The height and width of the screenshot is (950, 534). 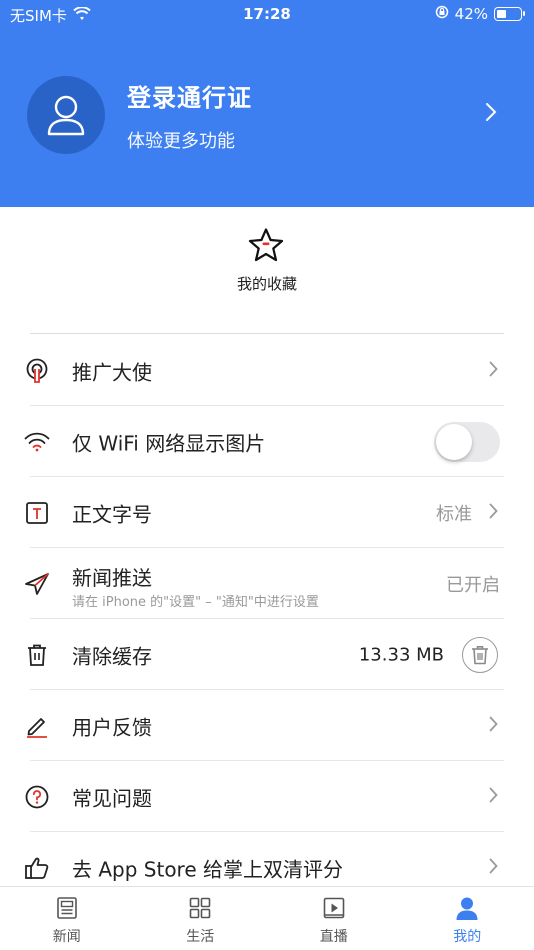 What do you see at coordinates (112, 727) in the screenshot?
I see `settings-label: 用户反馈` at bounding box center [112, 727].